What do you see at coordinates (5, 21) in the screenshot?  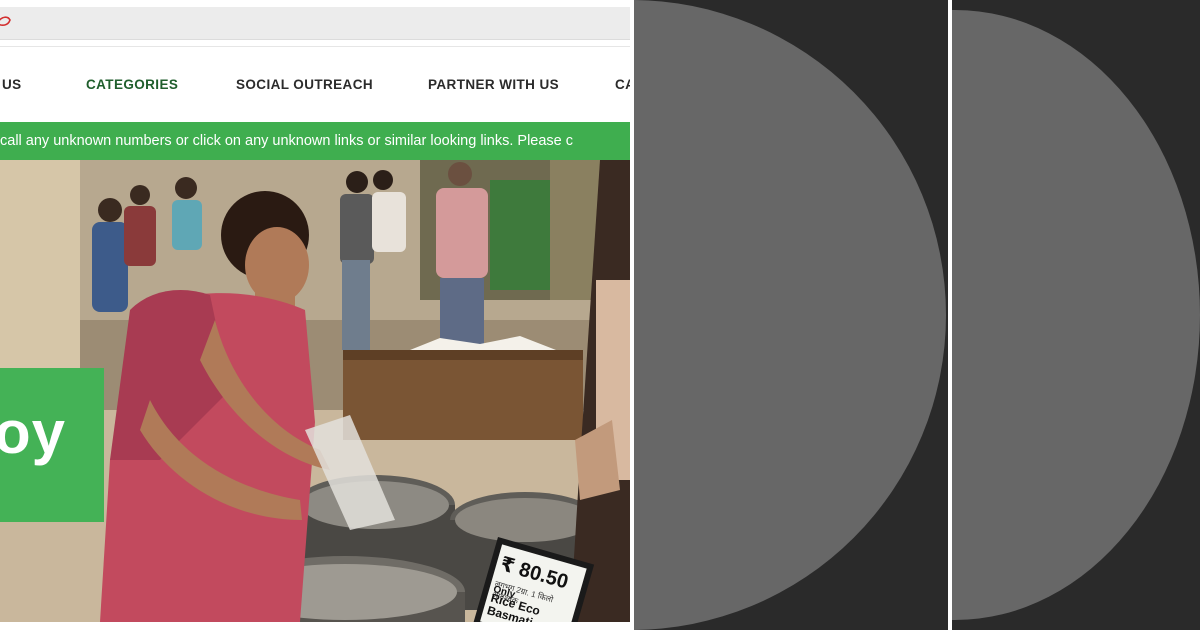 I see `logo-fragment-icon` at bounding box center [5, 21].